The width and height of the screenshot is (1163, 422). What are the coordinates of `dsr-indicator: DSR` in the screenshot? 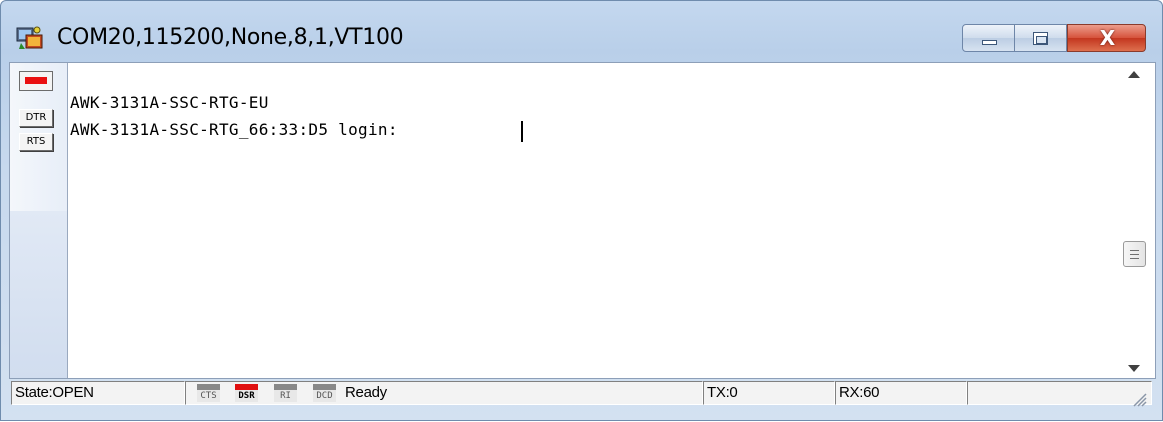 It's located at (246, 393).